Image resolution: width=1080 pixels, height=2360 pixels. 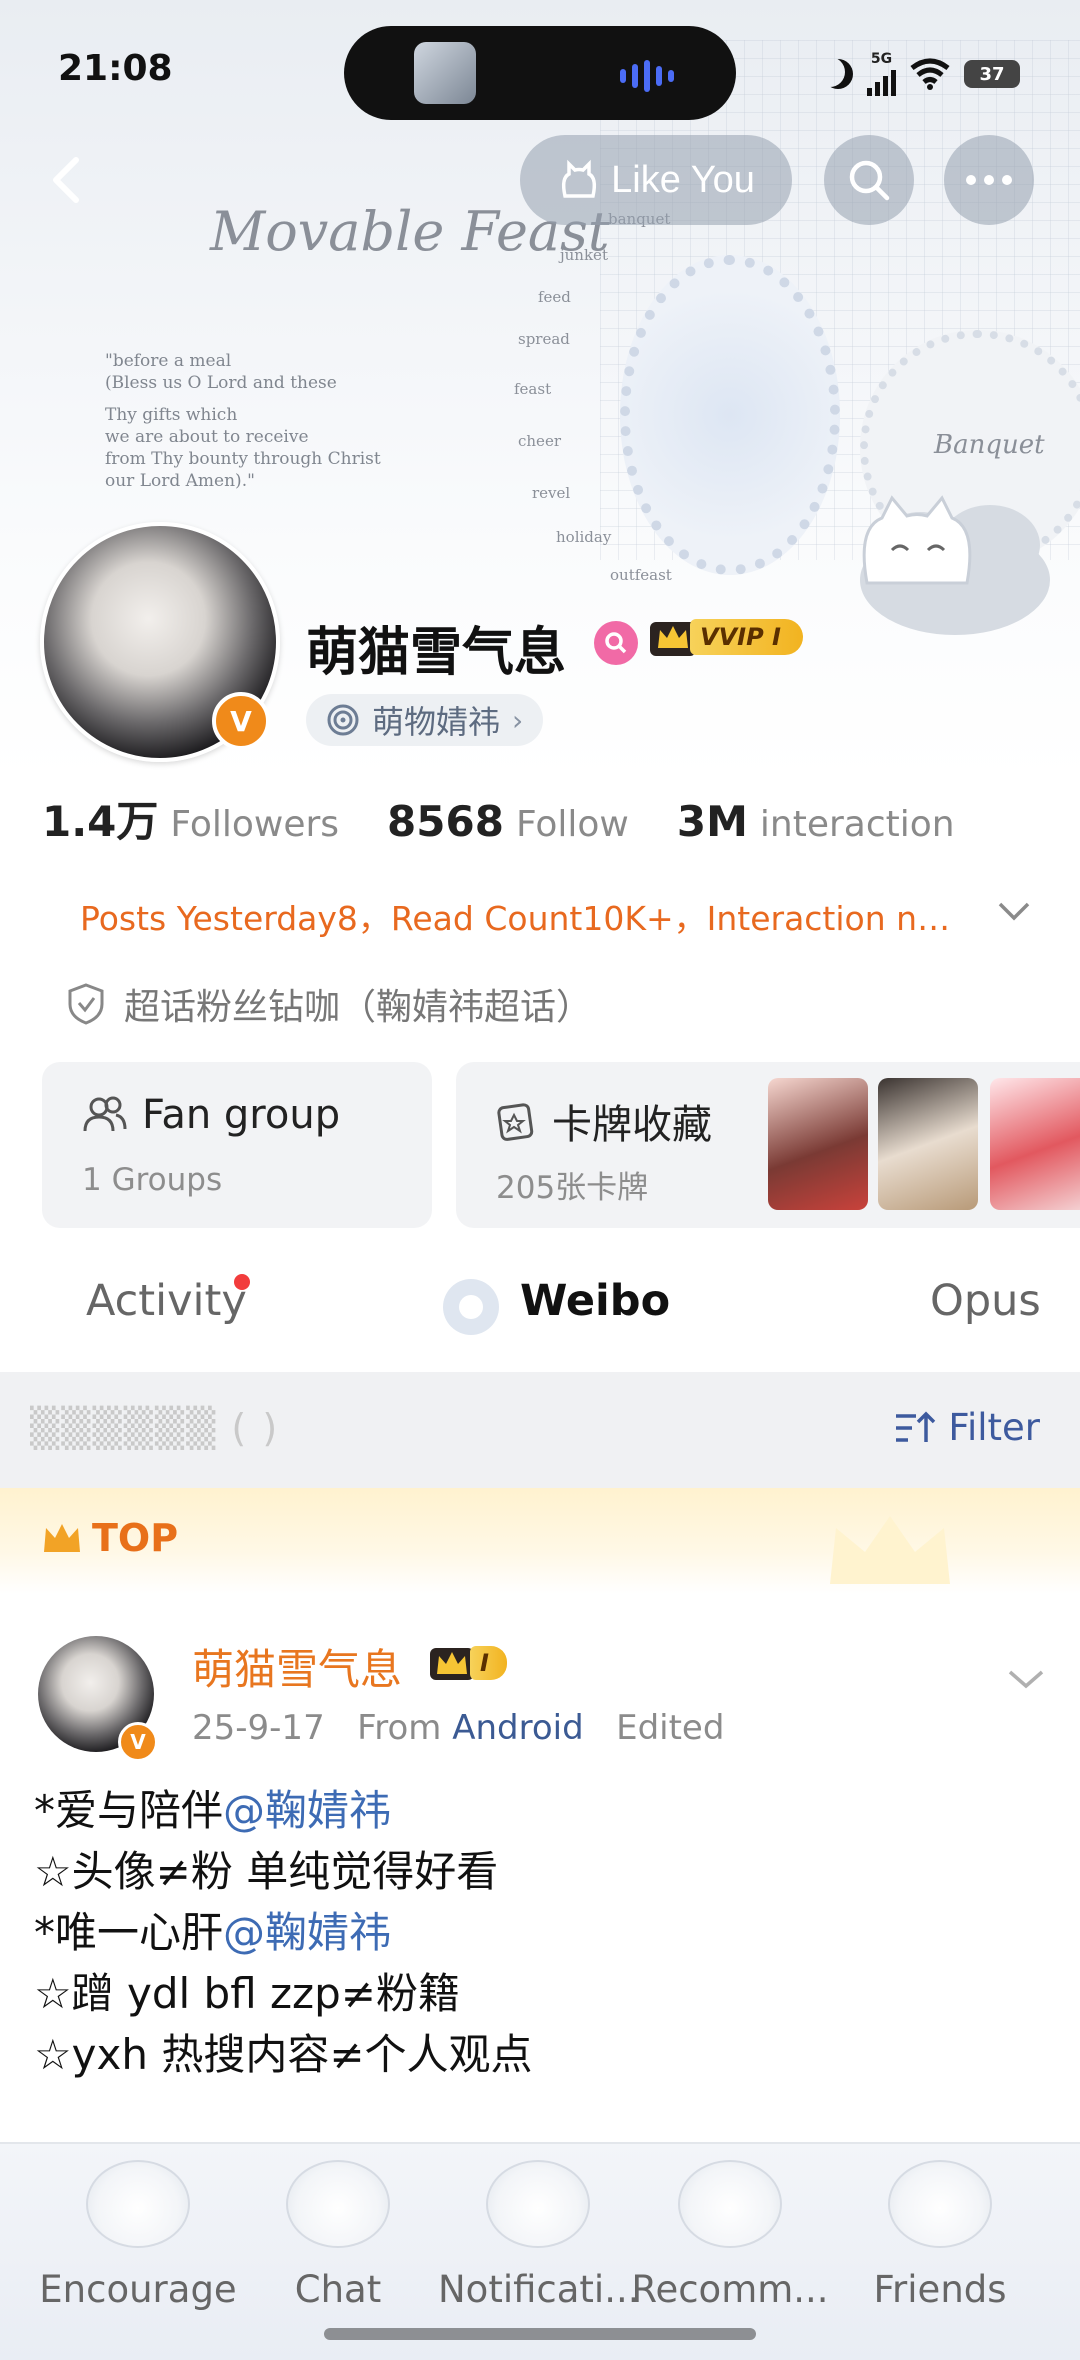 What do you see at coordinates (109, 1538) in the screenshot?
I see `pinned-label: TOP` at bounding box center [109, 1538].